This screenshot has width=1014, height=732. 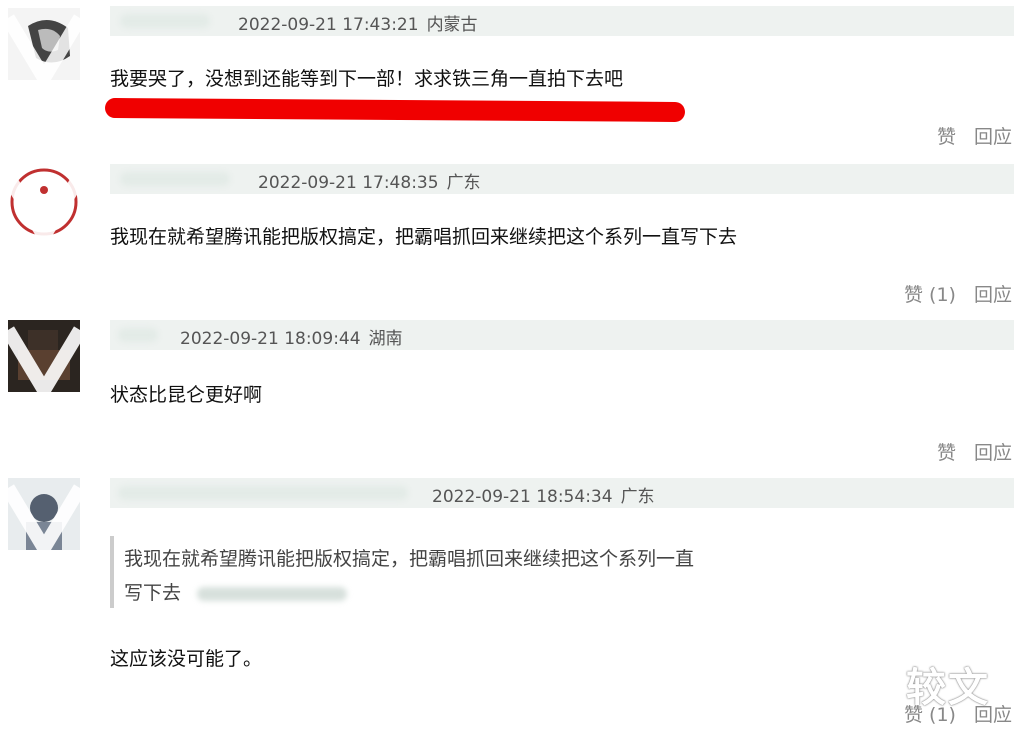 I want to click on comment-meta: 2022-09-21 17:43:21 内蒙古, so click(x=358, y=22).